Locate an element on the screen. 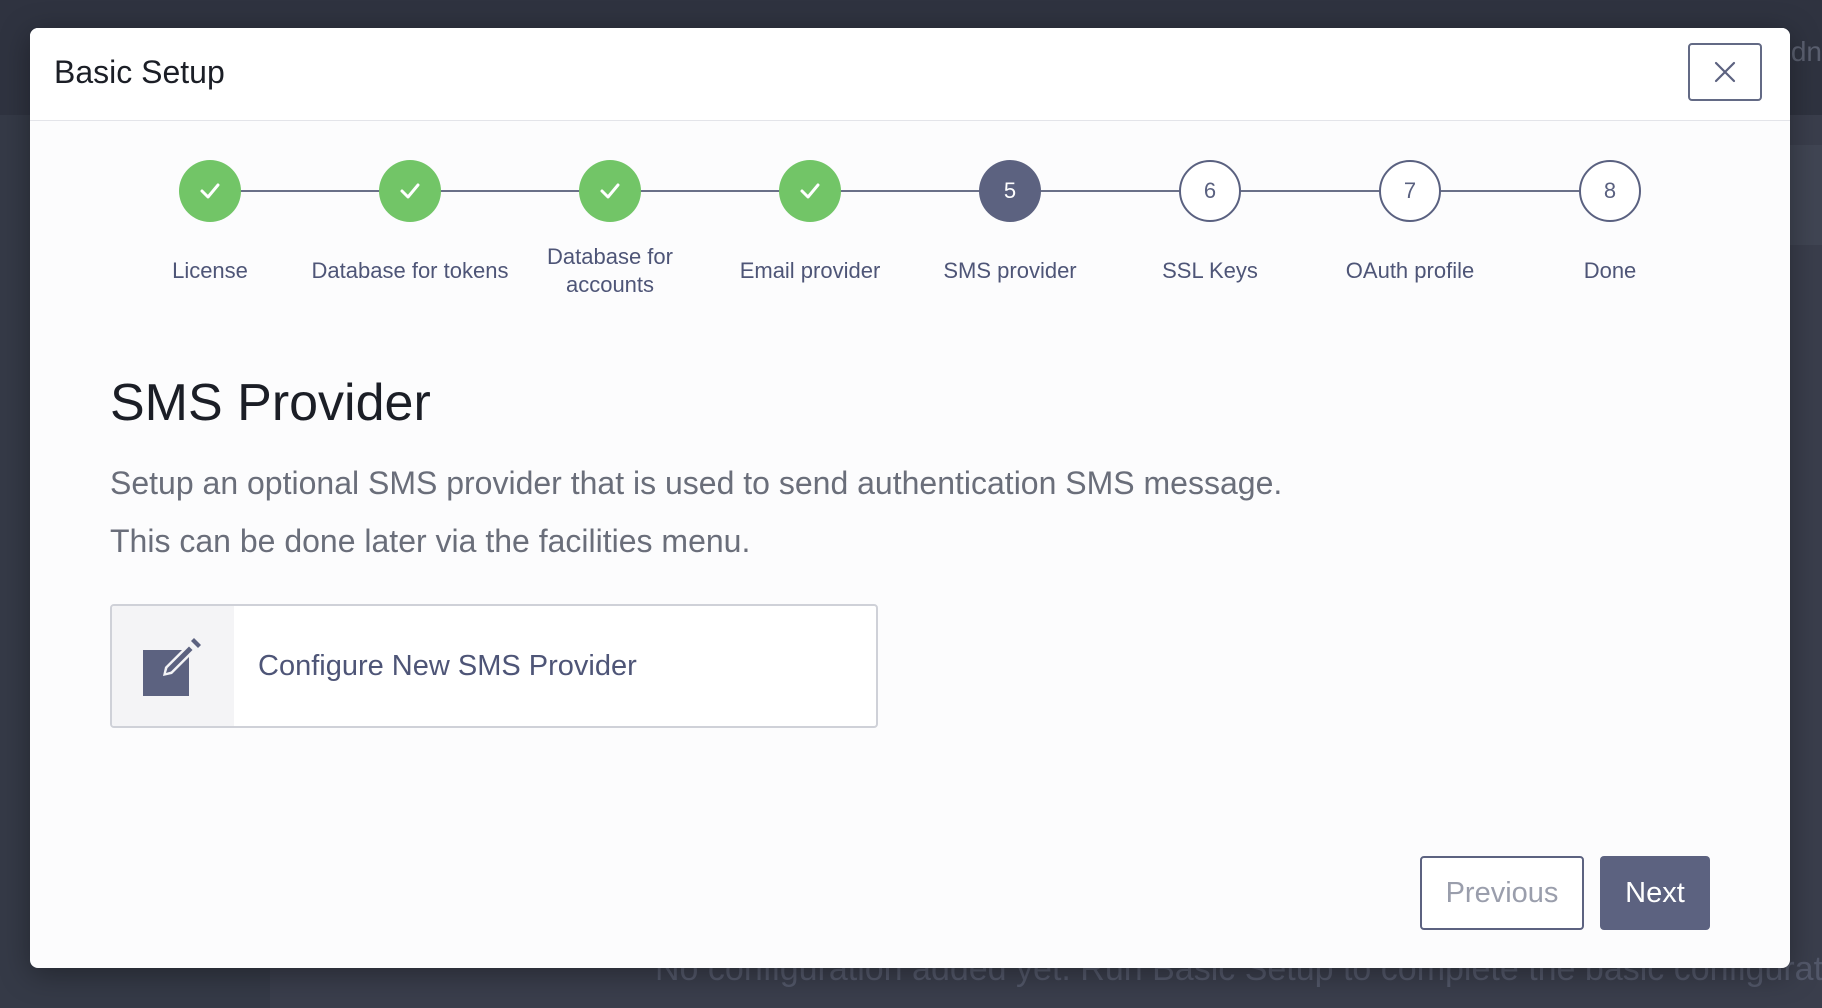  step-circle-pending: 7 is located at coordinates (1410, 191).